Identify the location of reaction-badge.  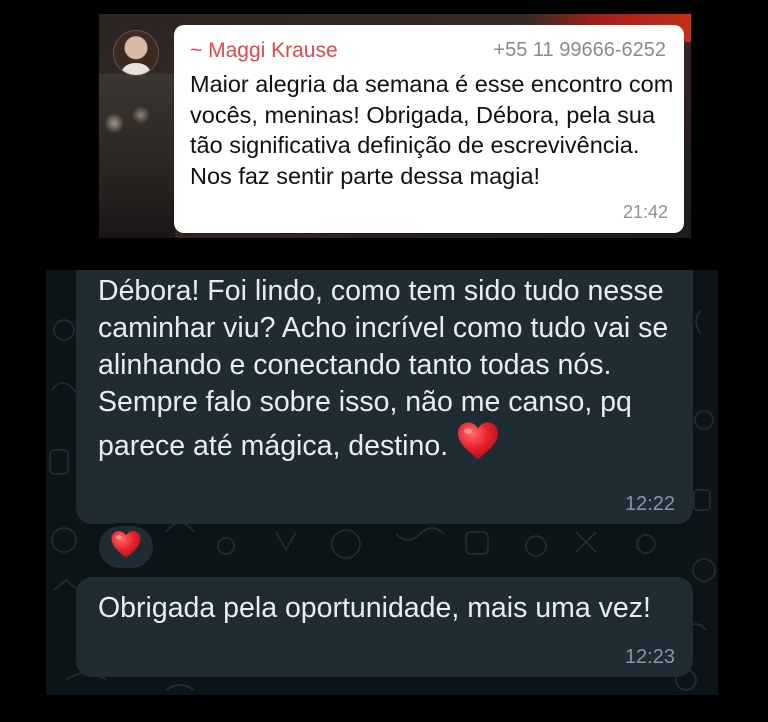
(126, 547).